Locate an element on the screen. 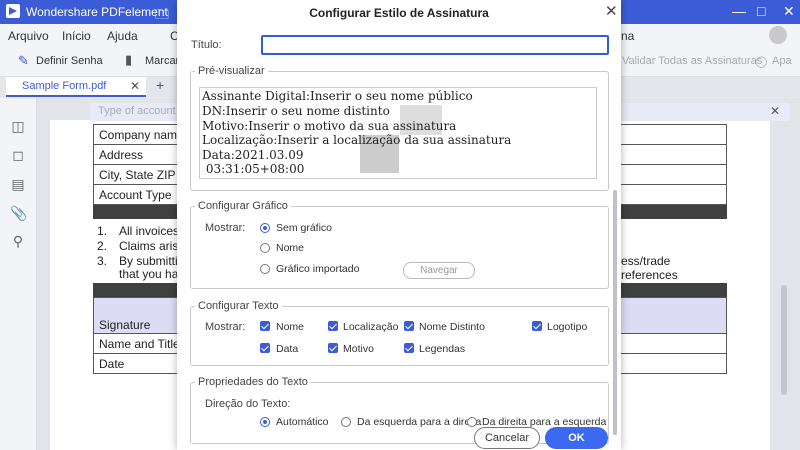  search-icon: ⚲ is located at coordinates (18, 241).